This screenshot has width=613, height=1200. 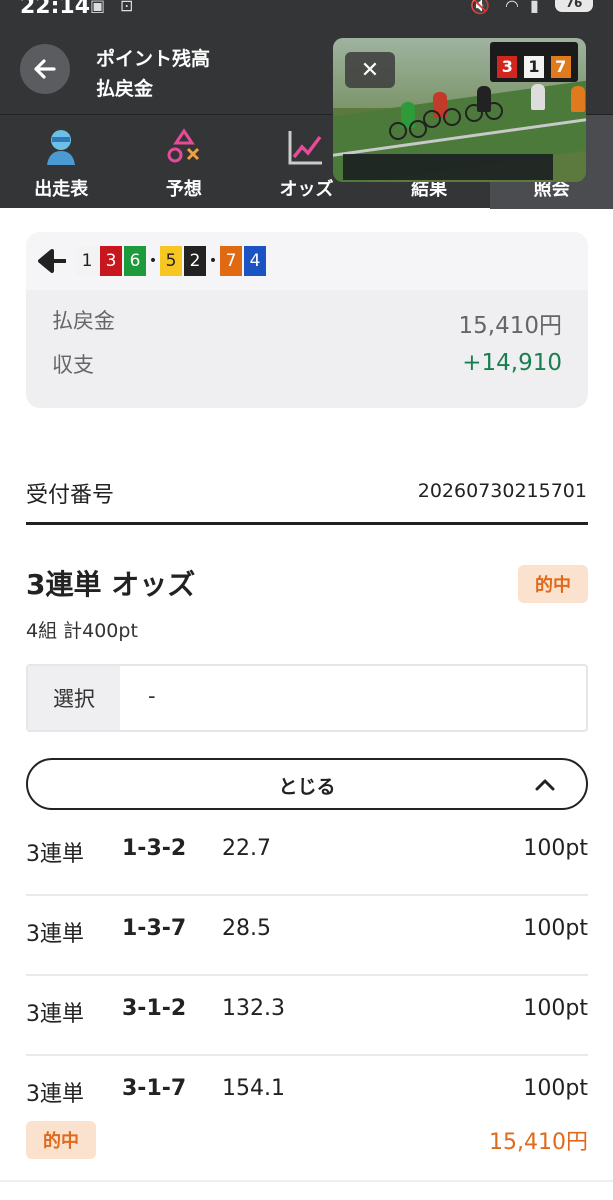 What do you see at coordinates (534, 7) in the screenshot?
I see `signal-icon: ▮` at bounding box center [534, 7].